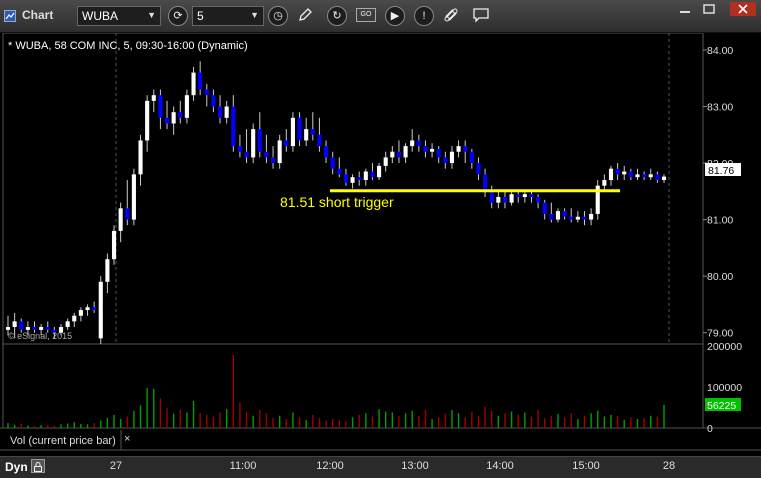 This screenshot has width=761, height=478. Describe the element at coordinates (481, 17) in the screenshot. I see `chat-icon` at that location.